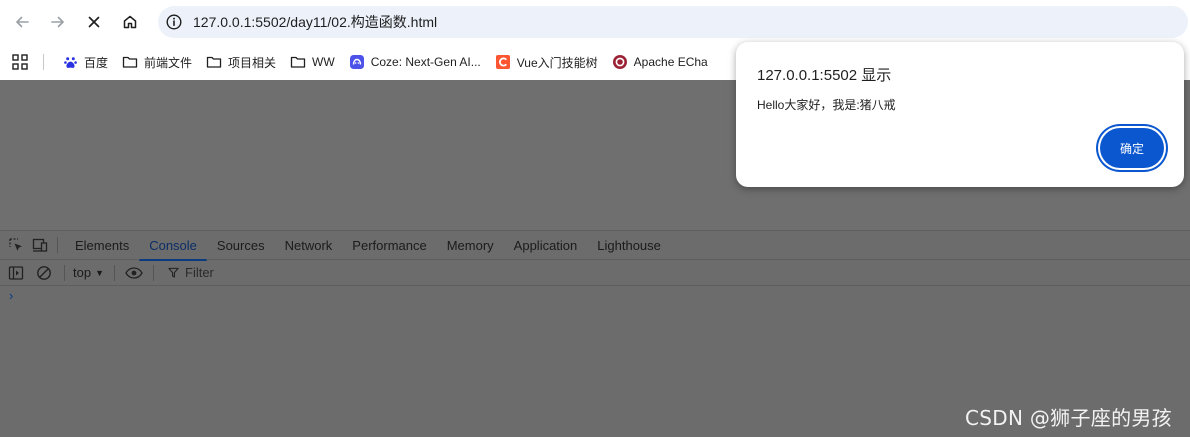 Image resolution: width=1190 pixels, height=437 pixels. I want to click on device-toolbar-icon, so click(40, 245).